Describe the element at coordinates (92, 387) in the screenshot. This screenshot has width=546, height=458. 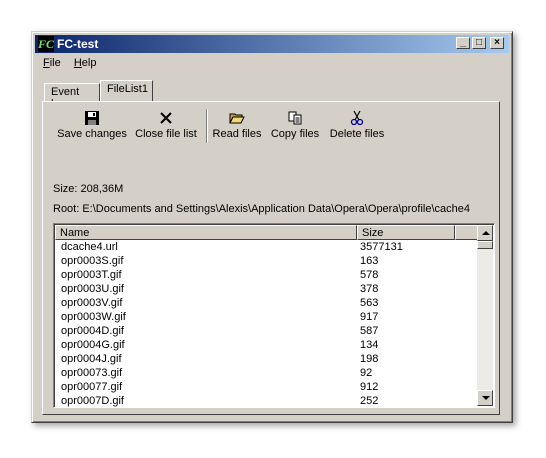
I see `file-name-cell: opr00077.gif` at that location.